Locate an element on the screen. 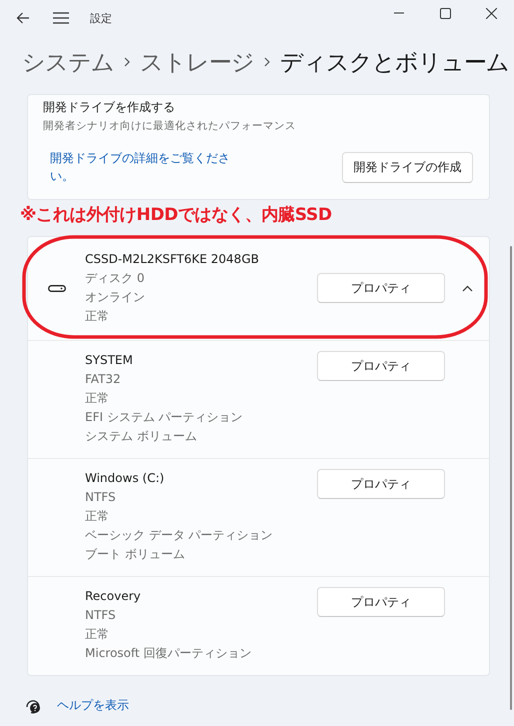 Image resolution: width=514 pixels, height=726 pixels. maximize-icon is located at coordinates (445, 13).